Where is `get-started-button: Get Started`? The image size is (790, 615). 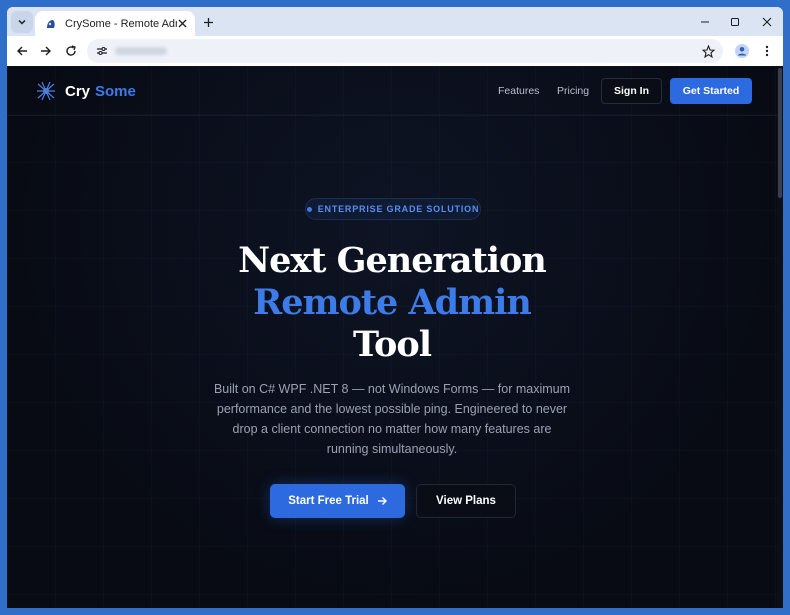
get-started-button: Get Started is located at coordinates (711, 91).